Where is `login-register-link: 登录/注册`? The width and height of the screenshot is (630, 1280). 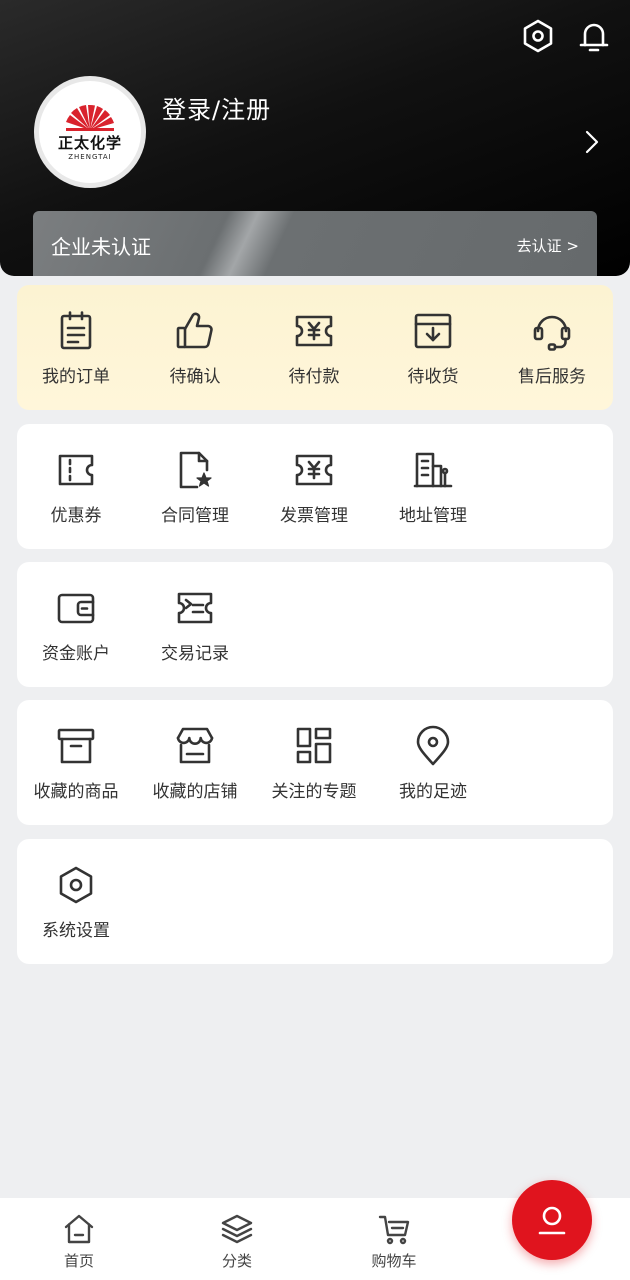 login-register-link: 登录/注册 is located at coordinates (216, 107).